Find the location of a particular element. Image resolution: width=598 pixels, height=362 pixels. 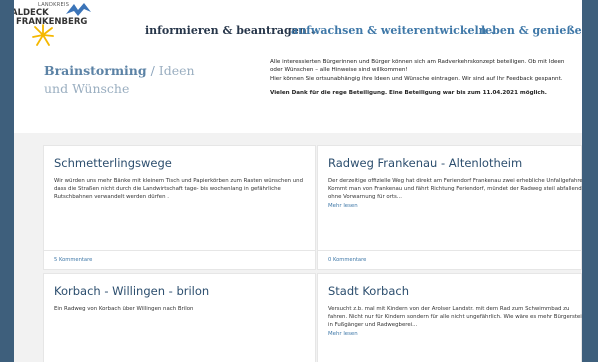

card-footer: 0 Kommentare is located at coordinates (449, 259).